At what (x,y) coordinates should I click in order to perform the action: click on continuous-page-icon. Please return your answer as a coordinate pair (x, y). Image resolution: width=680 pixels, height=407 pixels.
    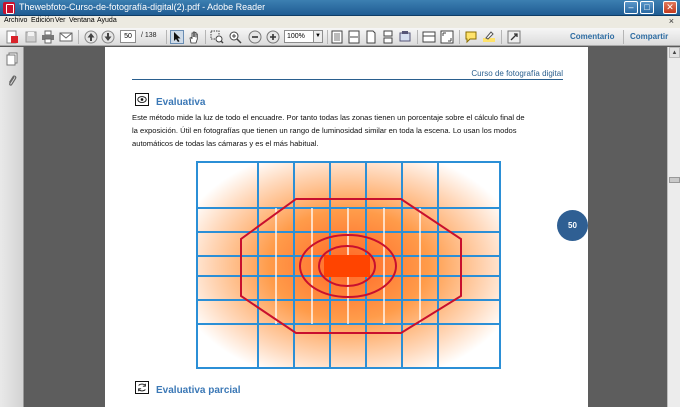
    Looking at the image, I should click on (388, 37).